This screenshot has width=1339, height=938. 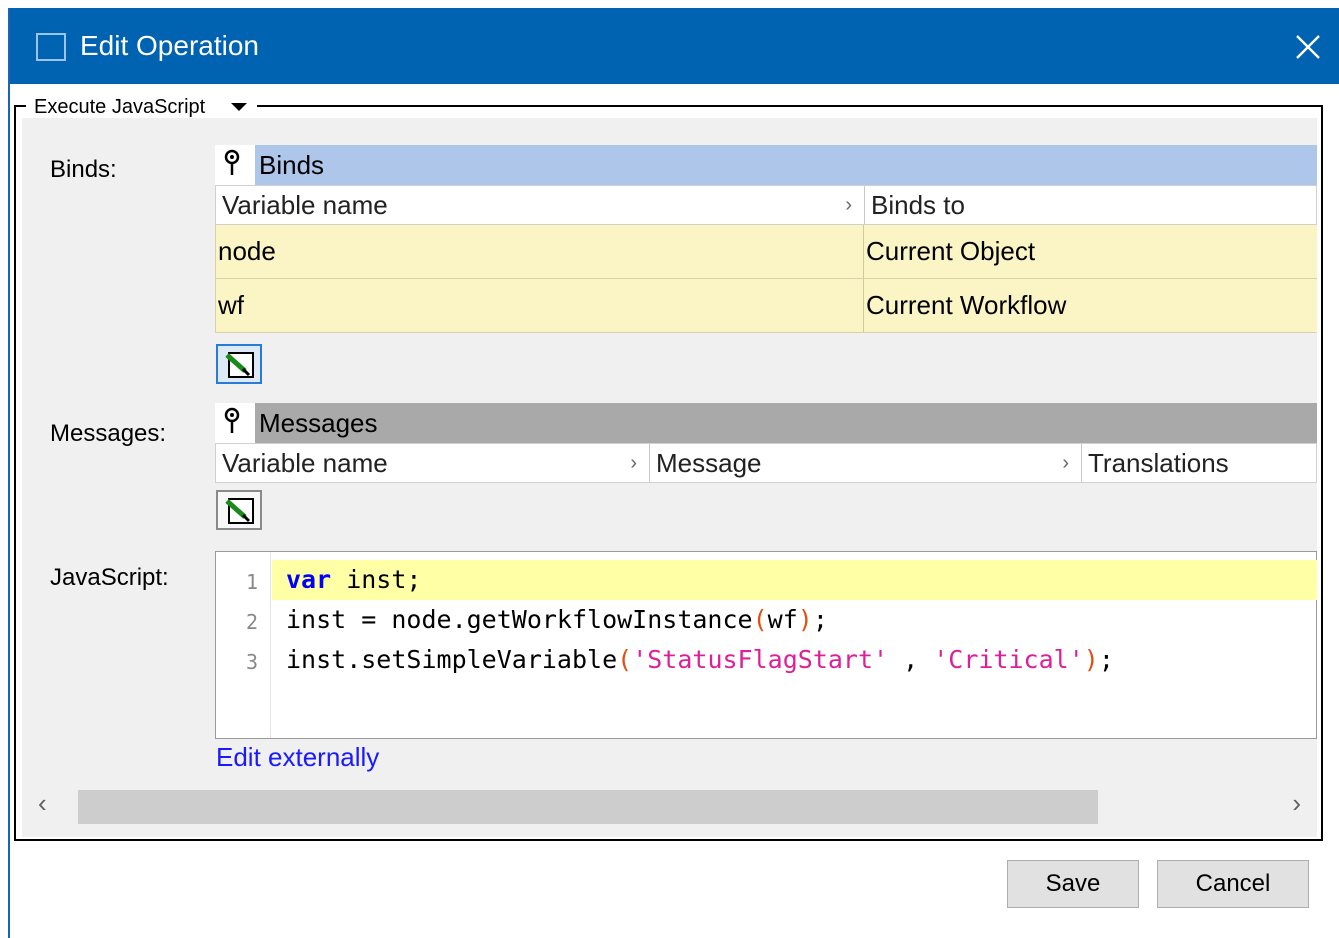 I want to click on app-icon, so click(x=51, y=47).